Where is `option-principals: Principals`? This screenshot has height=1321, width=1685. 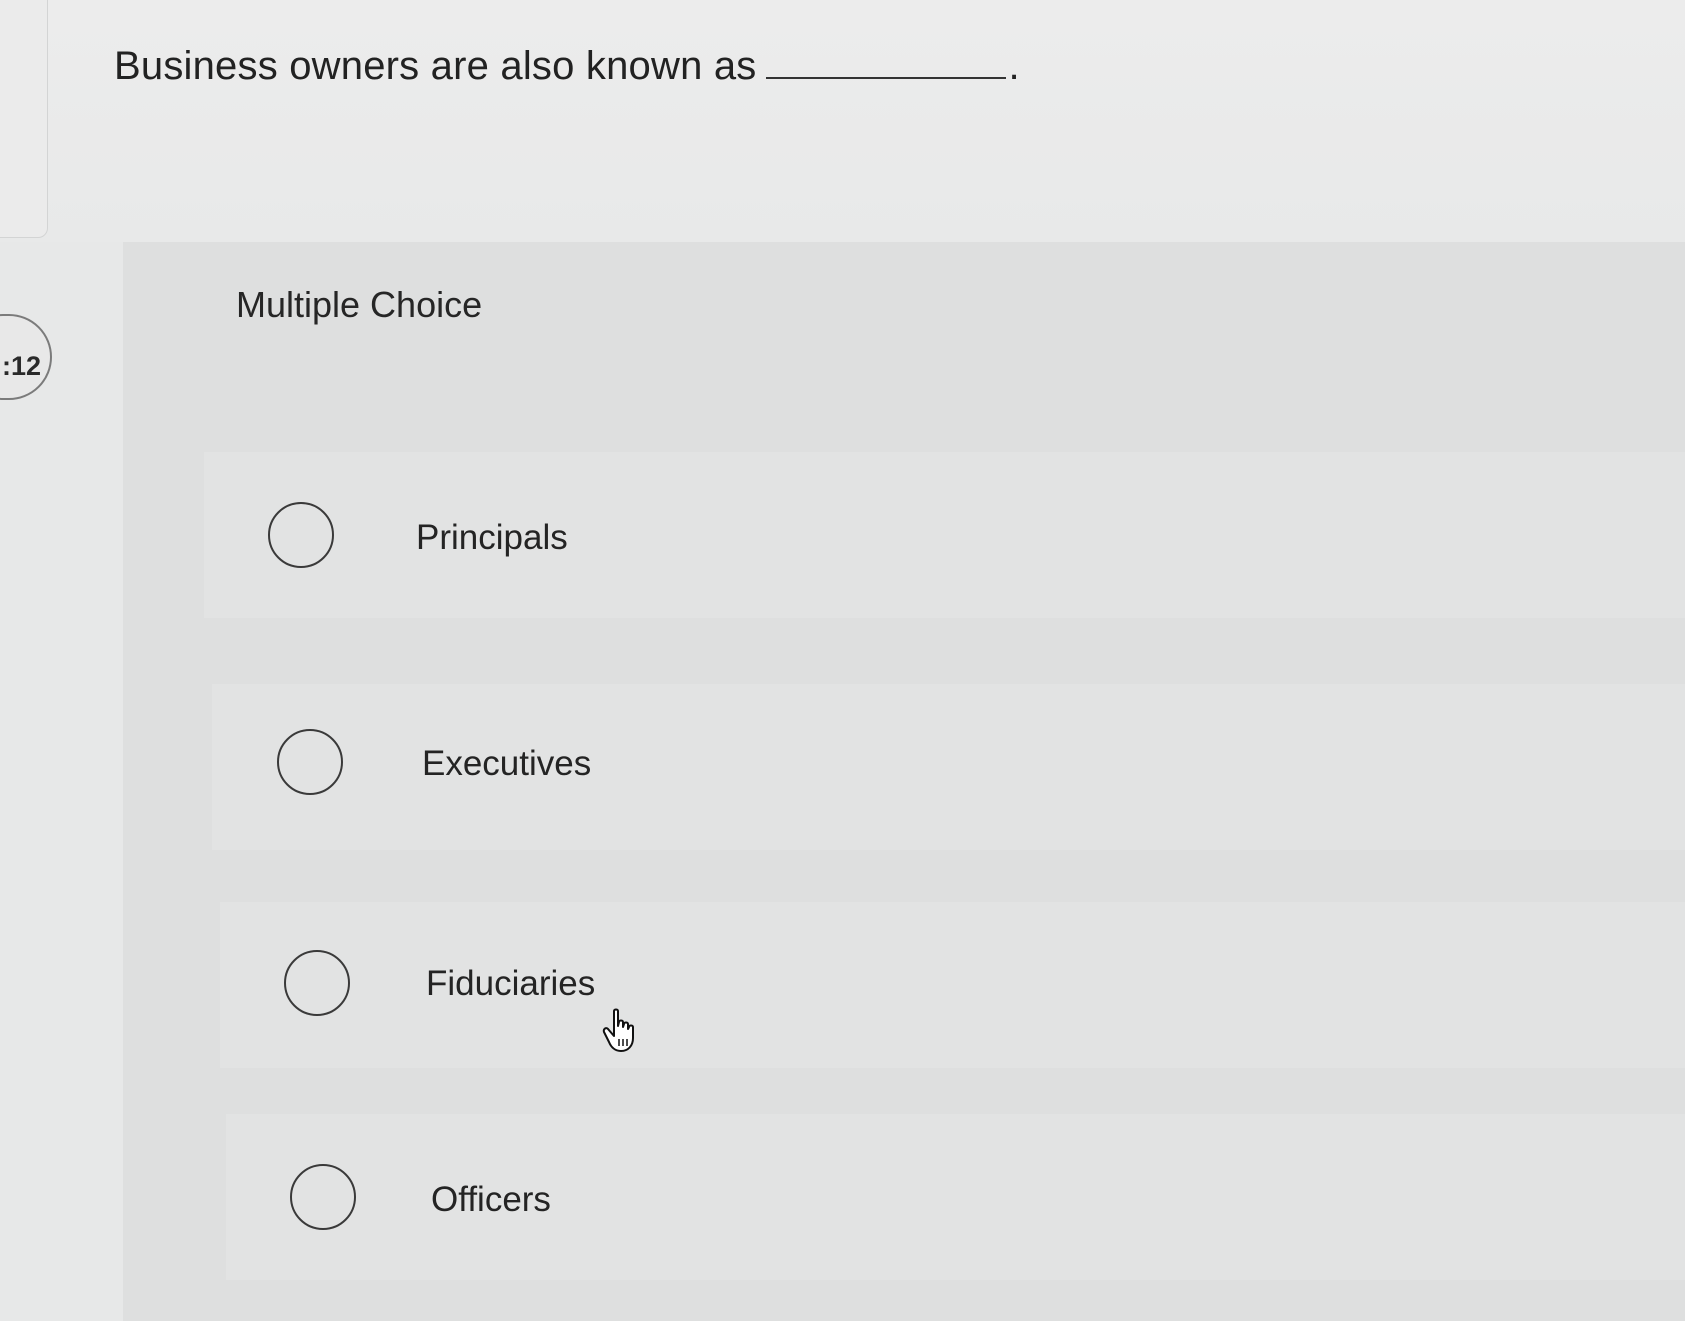 option-principals: Principals is located at coordinates (944, 535).